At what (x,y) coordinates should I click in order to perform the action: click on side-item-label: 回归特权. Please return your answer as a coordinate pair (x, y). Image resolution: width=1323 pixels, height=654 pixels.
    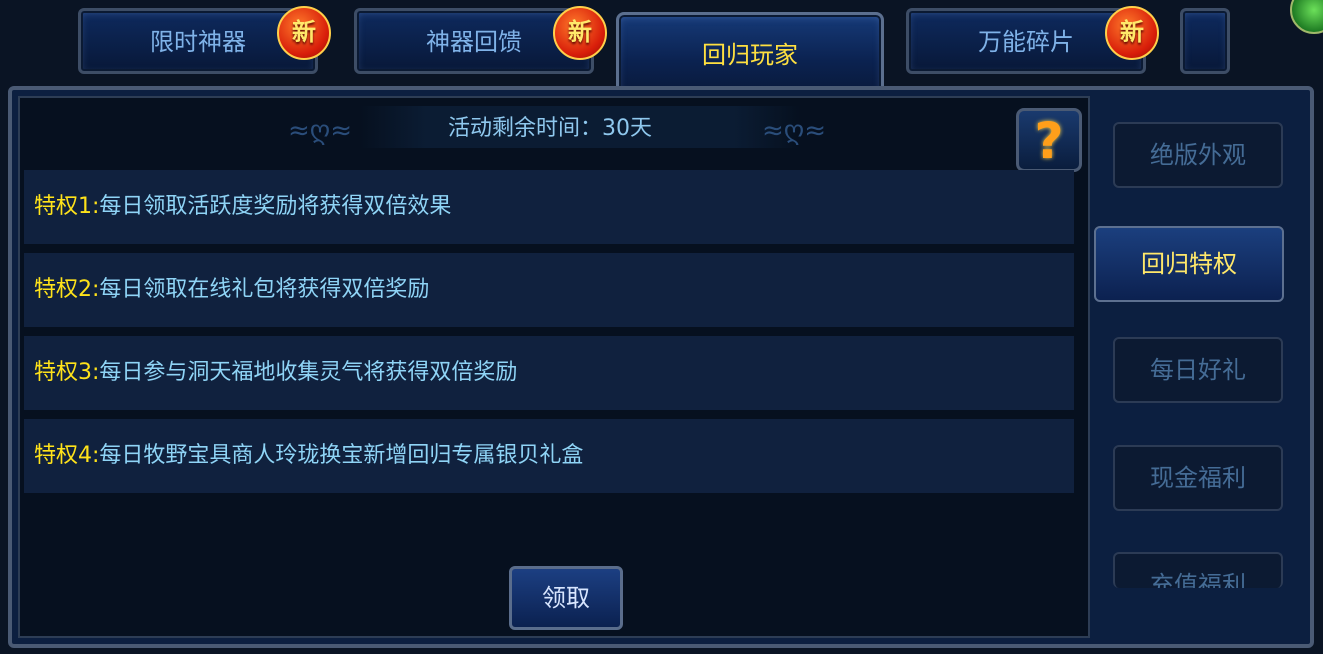
    Looking at the image, I should click on (1189, 264).